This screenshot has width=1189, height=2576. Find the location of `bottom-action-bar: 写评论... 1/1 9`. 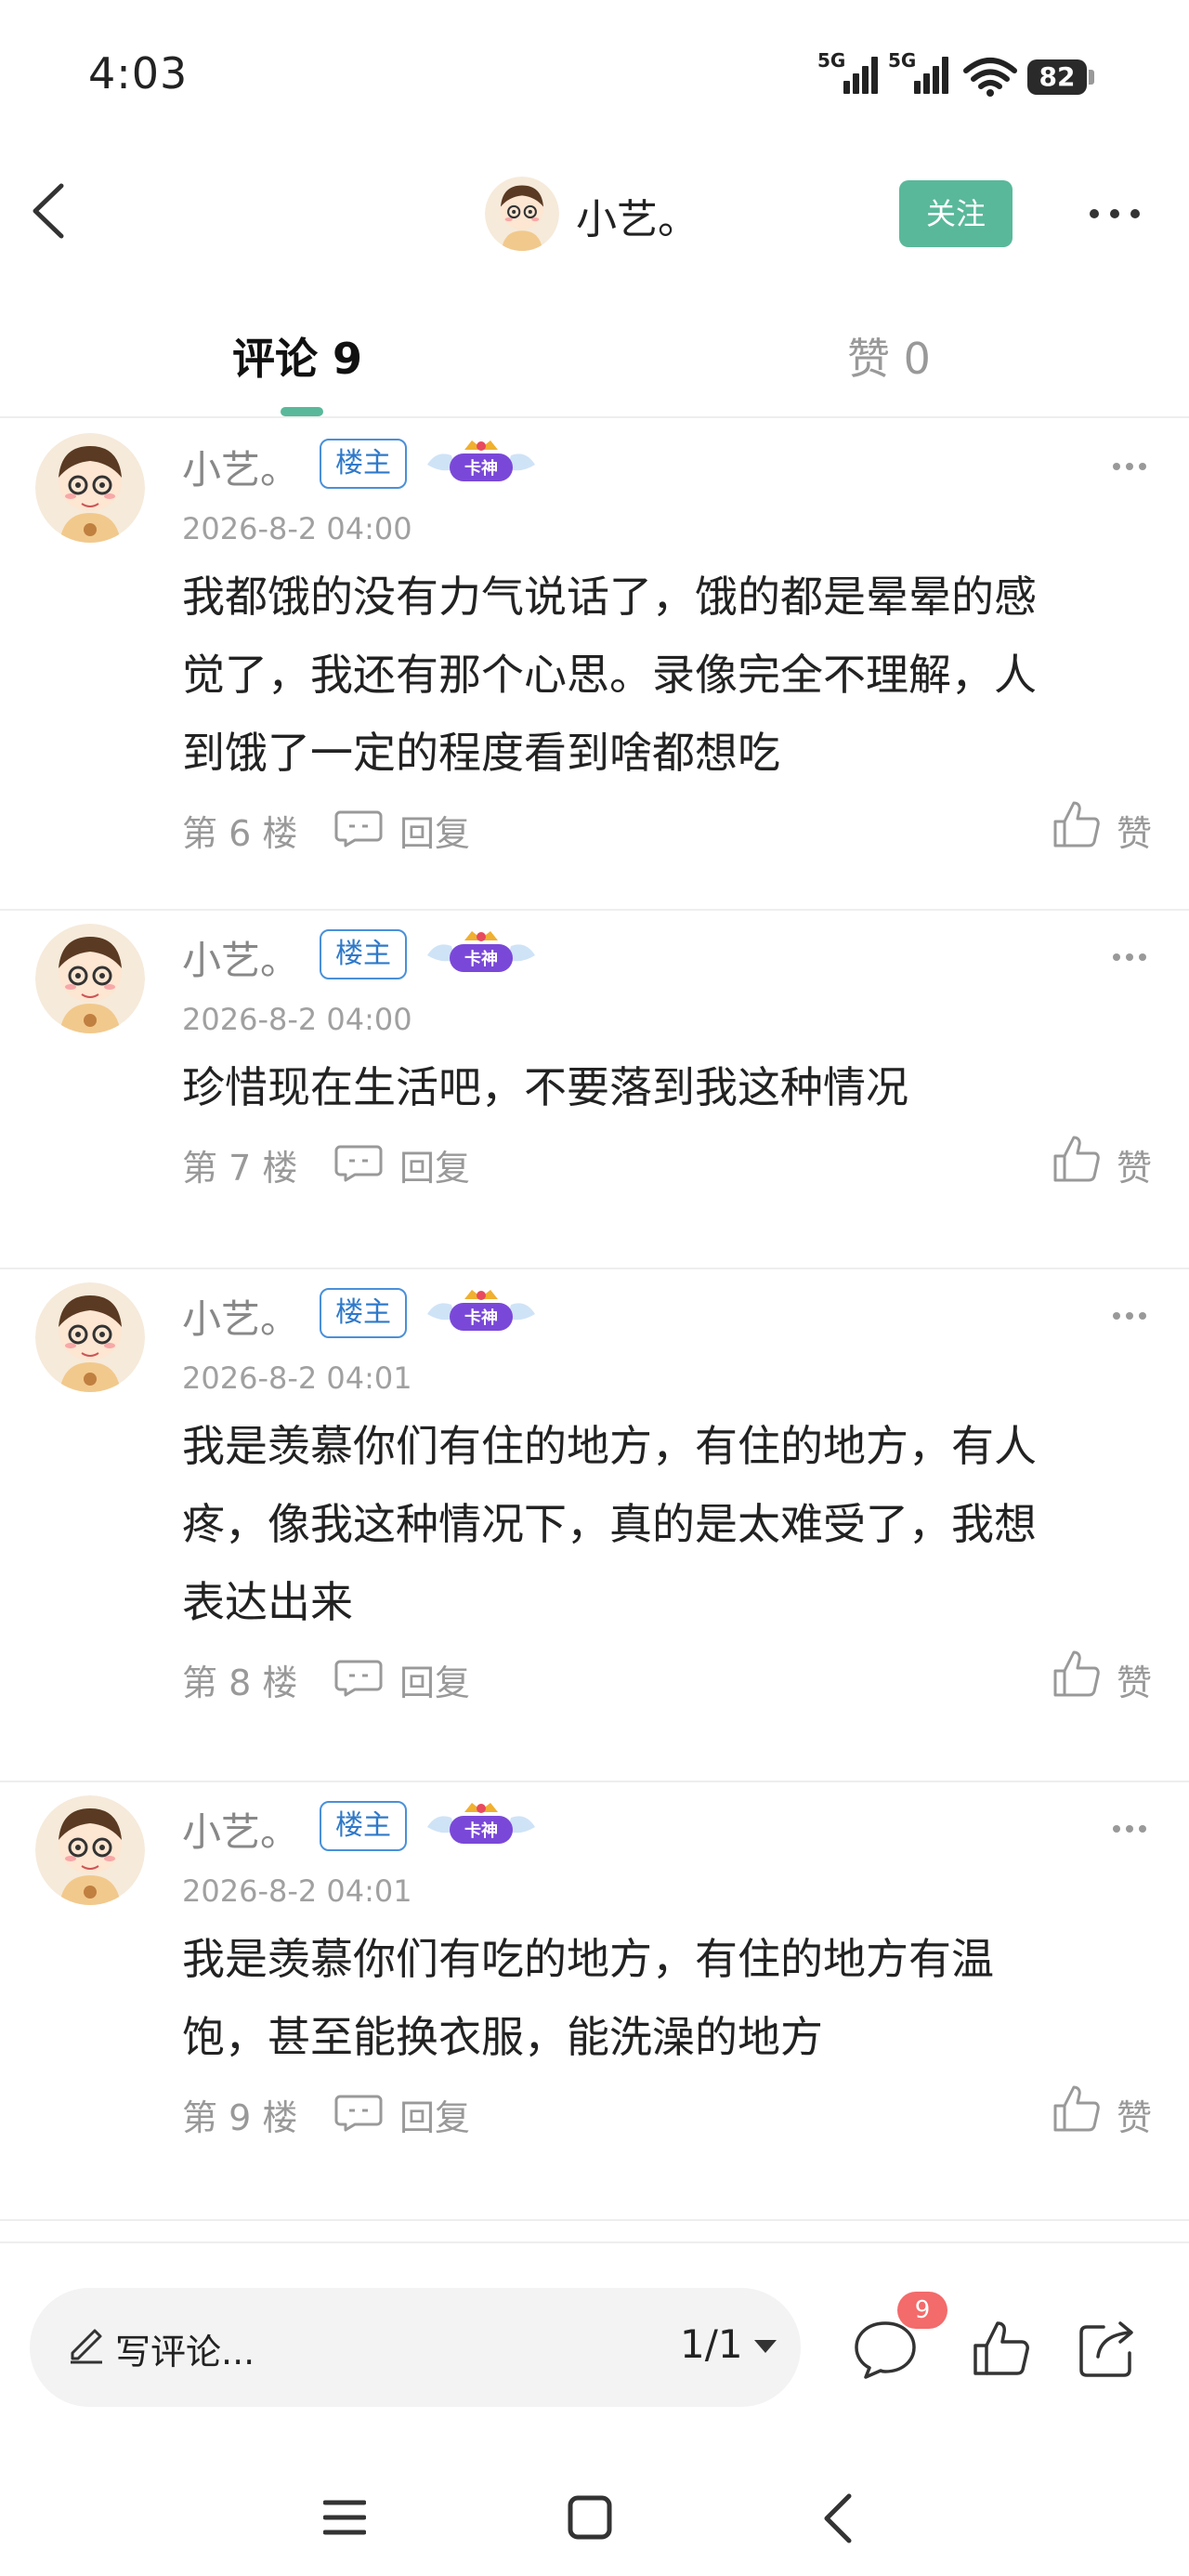

bottom-action-bar: 写评论... 1/1 9 is located at coordinates (594, 2343).